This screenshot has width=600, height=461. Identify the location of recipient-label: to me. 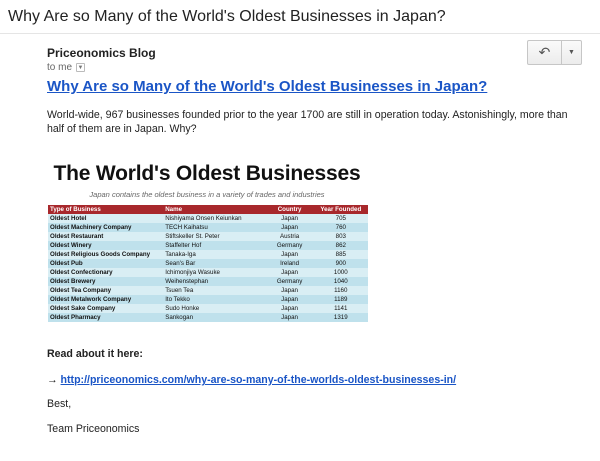
(60, 67).